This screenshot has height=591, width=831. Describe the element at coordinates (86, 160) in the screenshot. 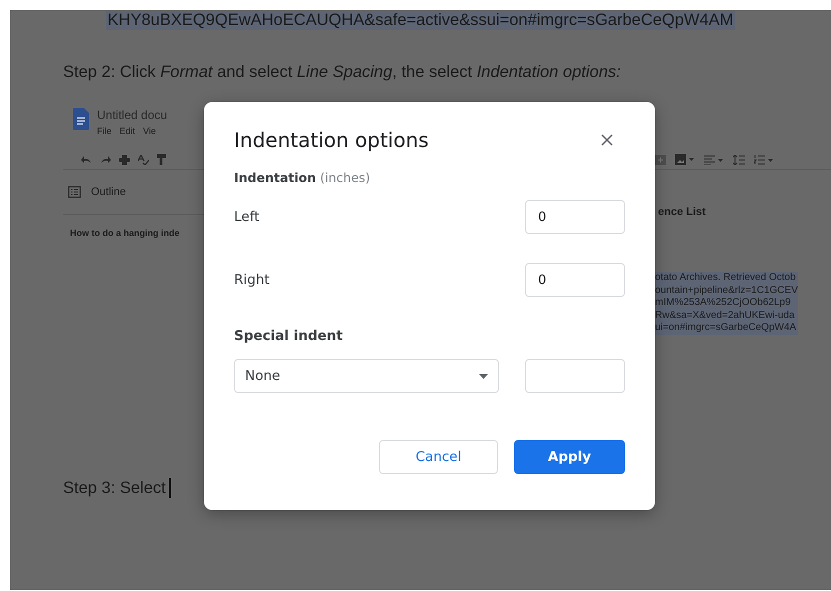

I see `undo-icon` at that location.